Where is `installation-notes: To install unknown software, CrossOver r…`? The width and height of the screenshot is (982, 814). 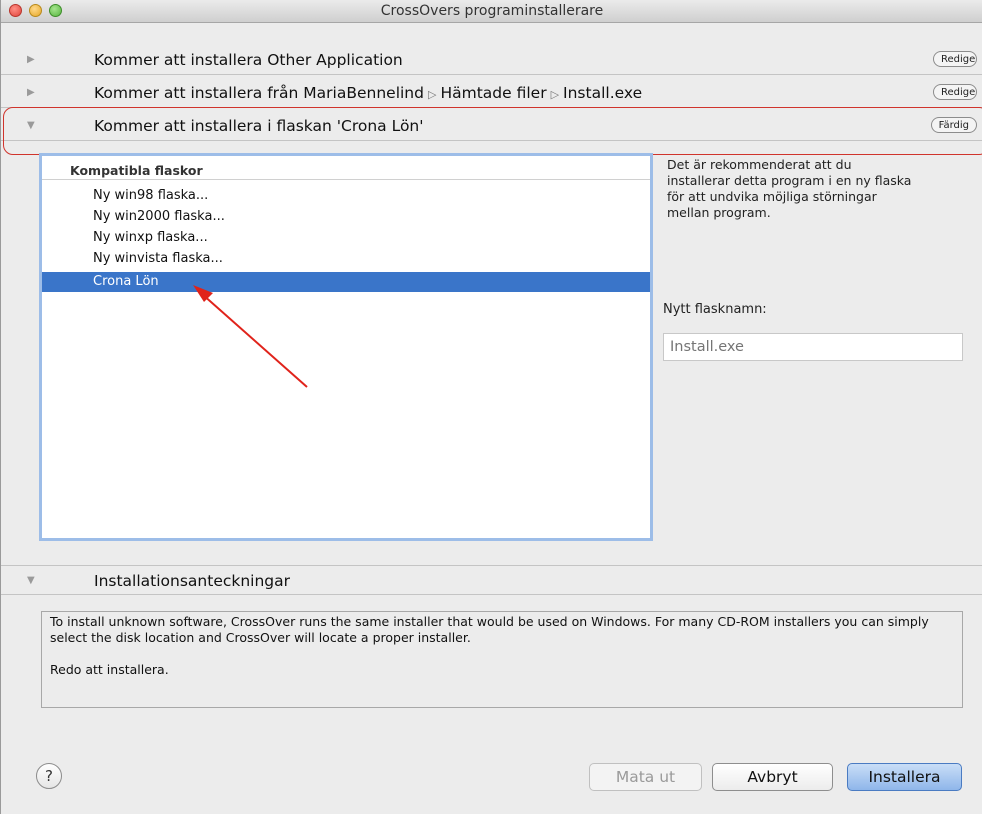
installation-notes: To install unknown software, CrossOver r… is located at coordinates (502, 659).